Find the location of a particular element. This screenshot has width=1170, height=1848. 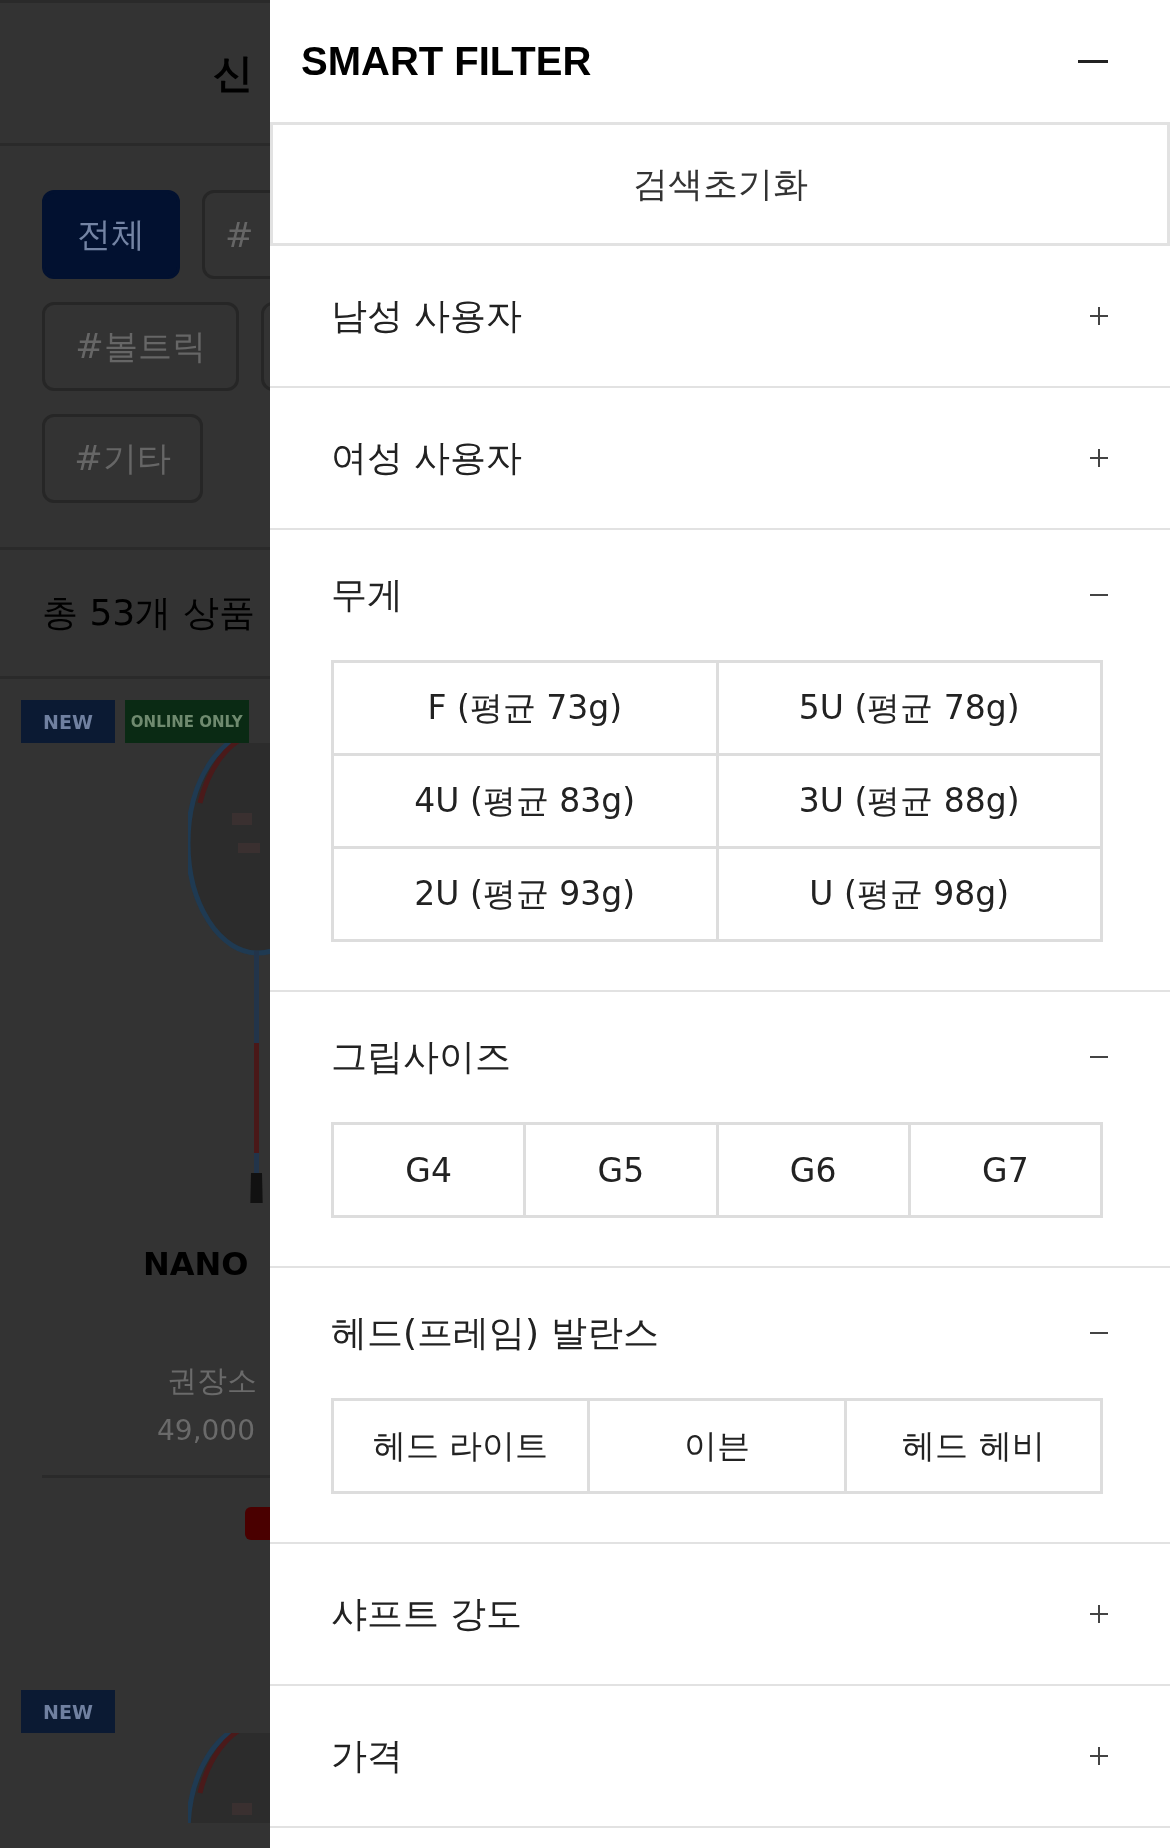

section-title: 헤드(프레임) 발란스 is located at coordinates (495, 1333).